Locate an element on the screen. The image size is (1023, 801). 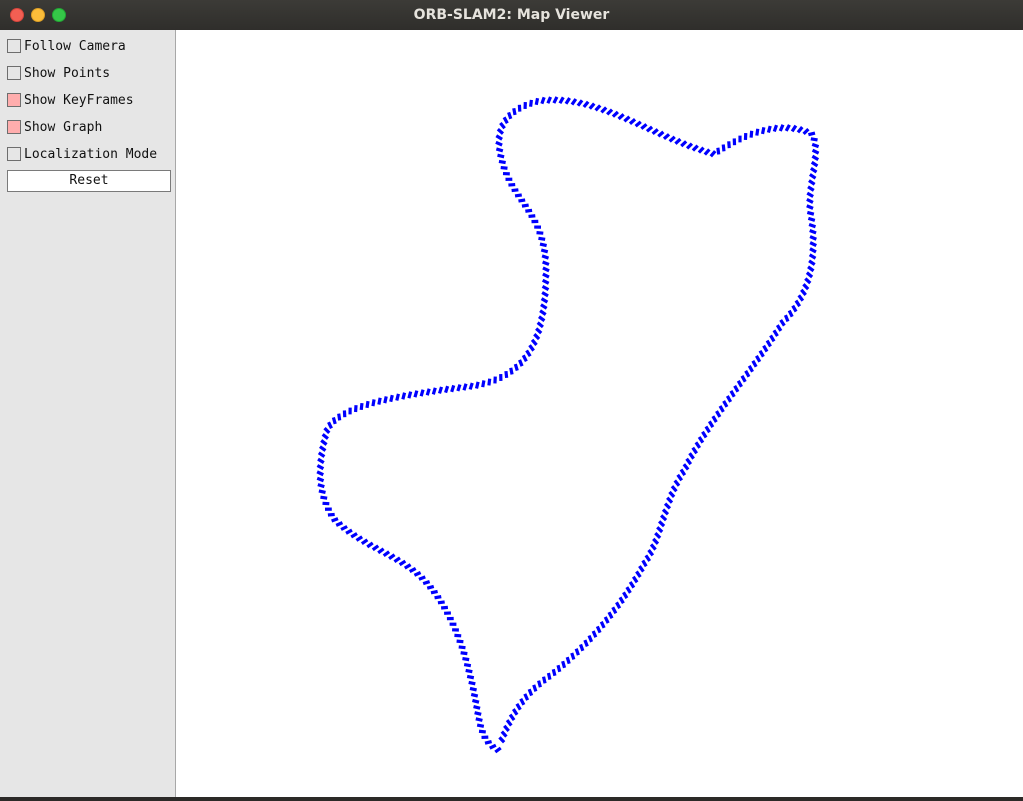
follow-camera-option: Follow Camera is located at coordinates (66, 46).